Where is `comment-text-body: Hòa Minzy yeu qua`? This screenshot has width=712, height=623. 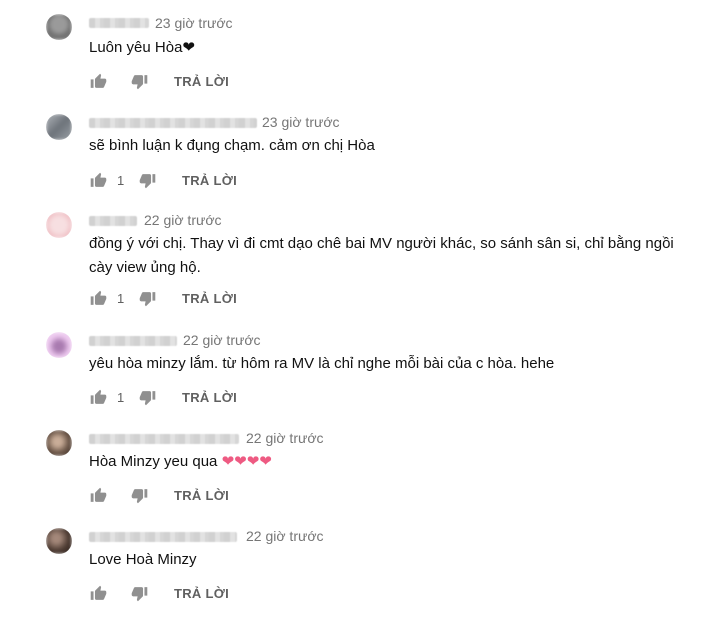 comment-text-body: Hòa Minzy yeu qua is located at coordinates (155, 461).